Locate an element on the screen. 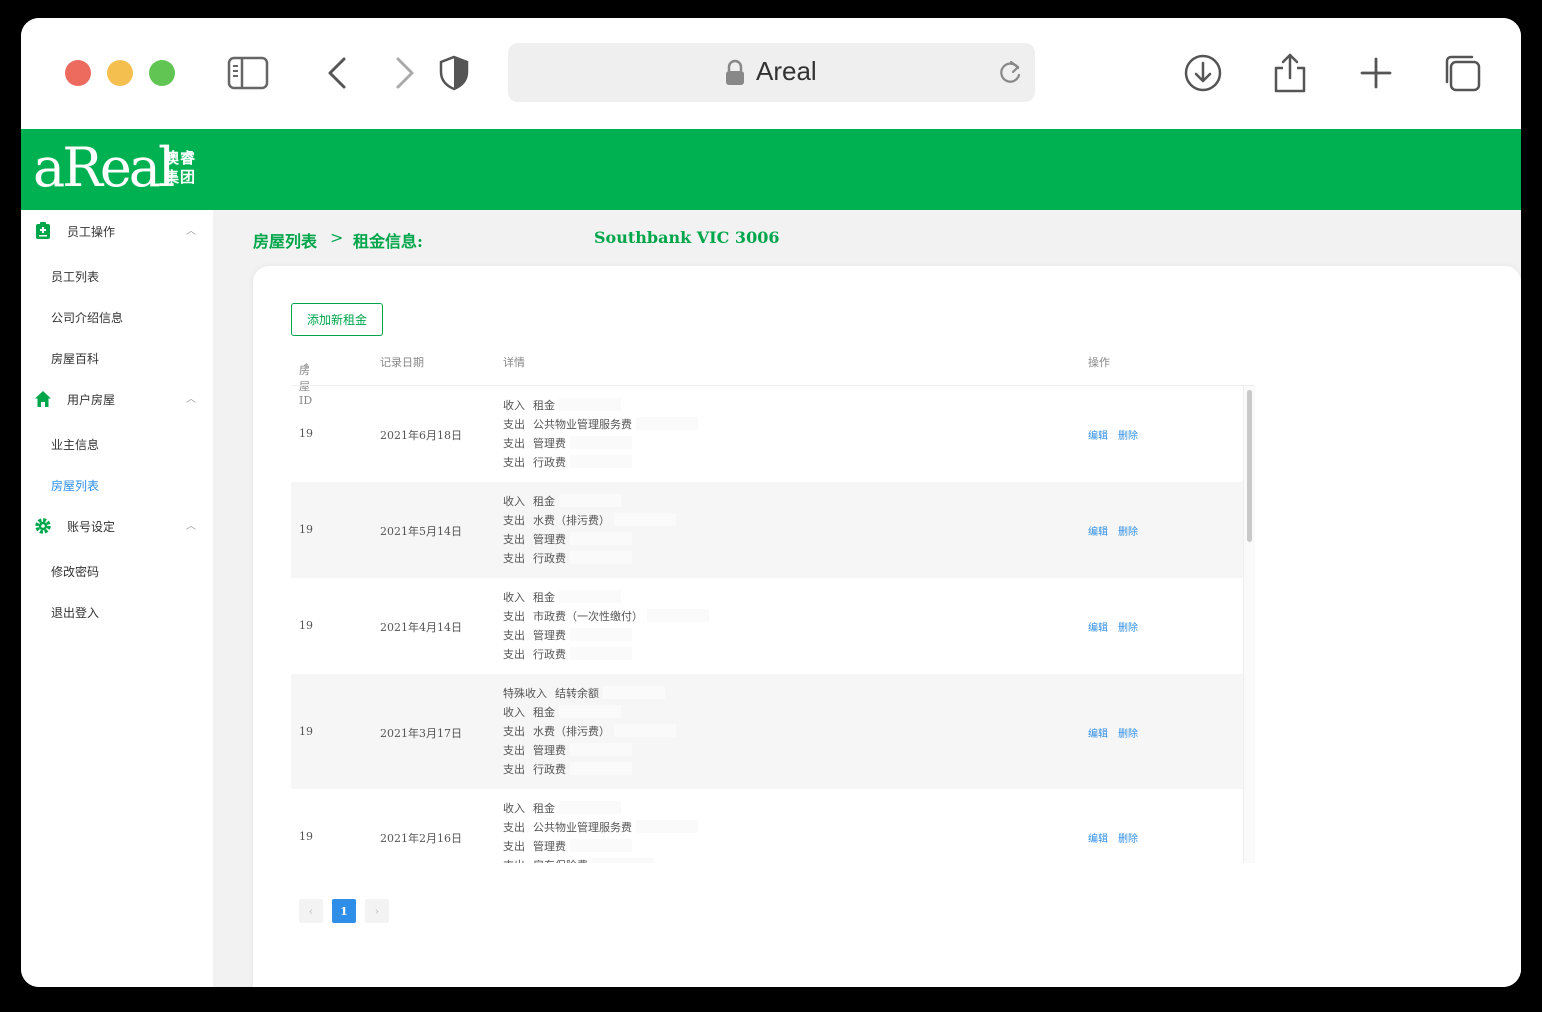 This screenshot has height=1012, width=1542. detail-item: 公共物业管理服务费 is located at coordinates (582, 827).